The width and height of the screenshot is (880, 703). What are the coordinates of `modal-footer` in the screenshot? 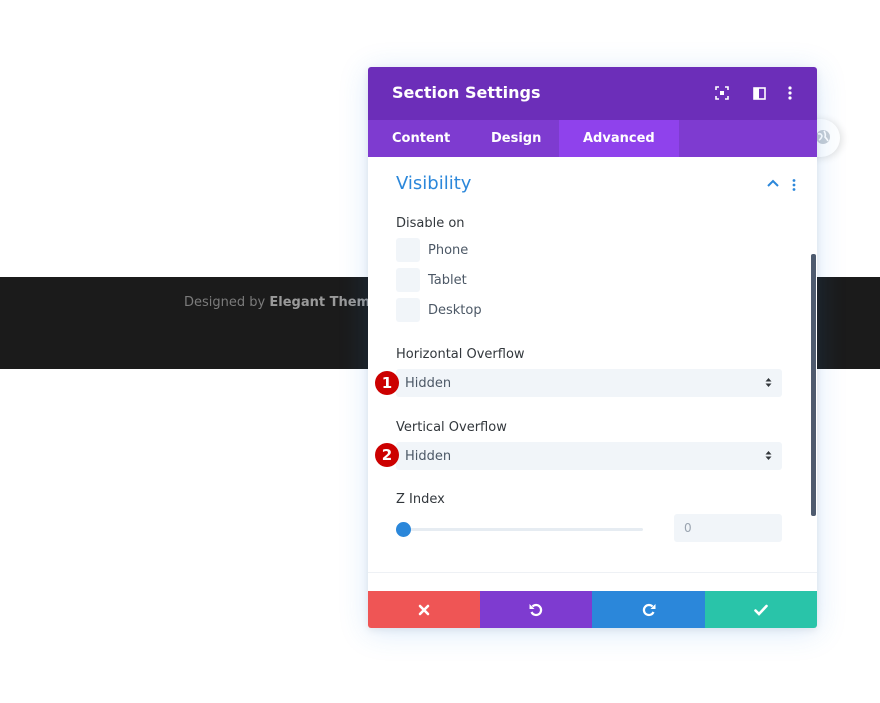 It's located at (592, 609).